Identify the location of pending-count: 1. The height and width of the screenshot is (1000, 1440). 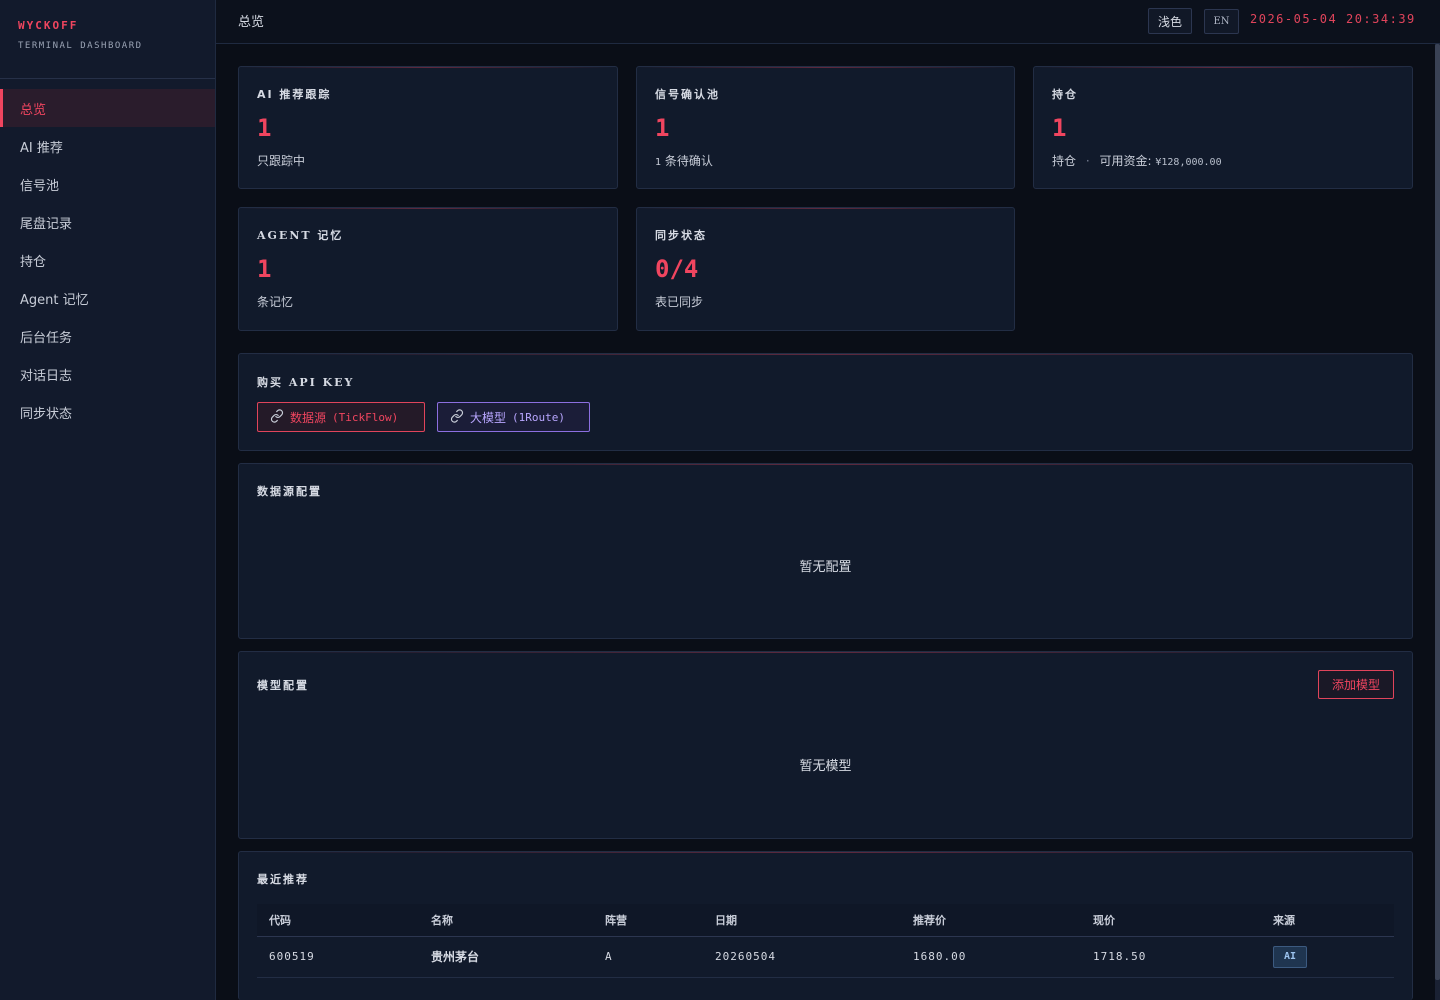
(658, 162).